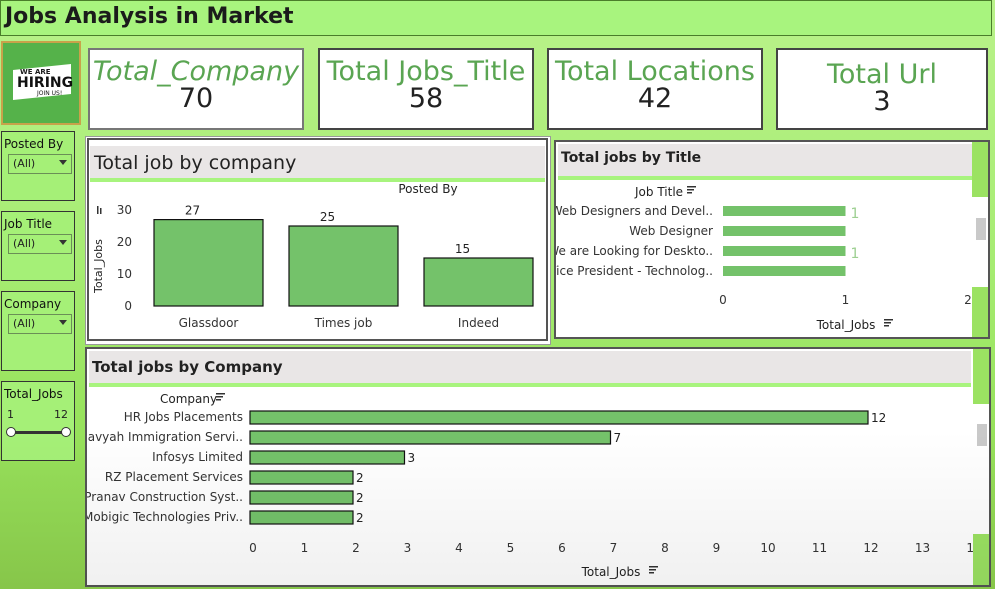  I want to click on x-tick-label: 3, so click(408, 548).